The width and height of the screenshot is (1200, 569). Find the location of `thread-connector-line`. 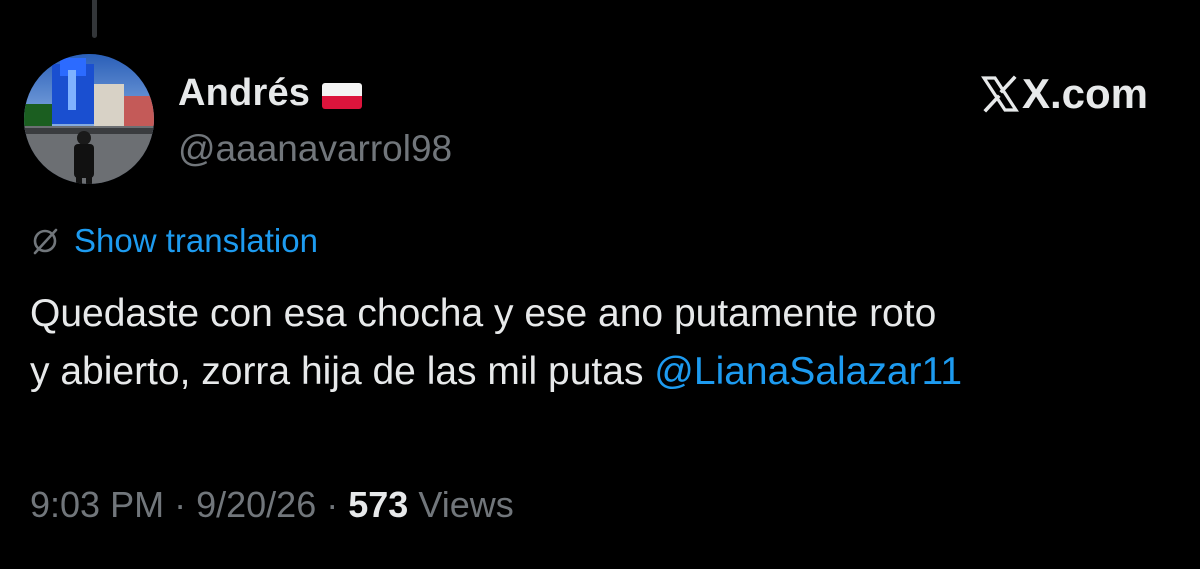

thread-connector-line is located at coordinates (94, 19).